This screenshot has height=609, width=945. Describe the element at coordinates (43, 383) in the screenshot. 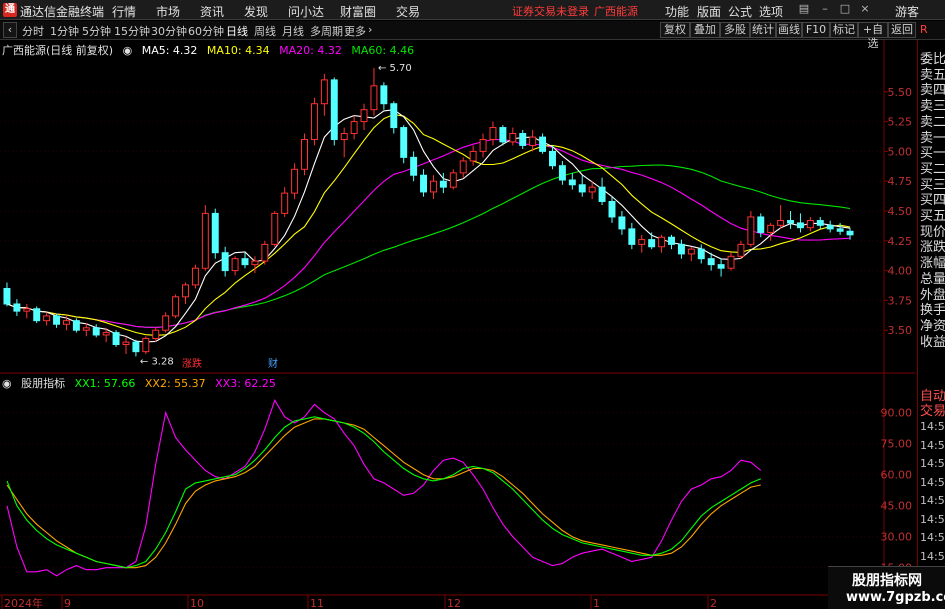

I see `indicator-name: 股朋指标` at that location.